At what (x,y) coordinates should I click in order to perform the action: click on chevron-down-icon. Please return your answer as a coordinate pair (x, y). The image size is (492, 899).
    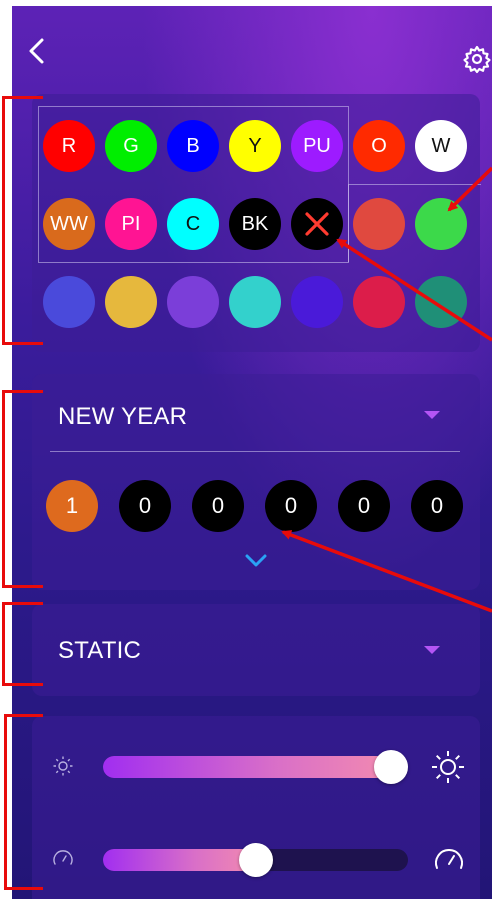
    Looking at the image, I should click on (256, 561).